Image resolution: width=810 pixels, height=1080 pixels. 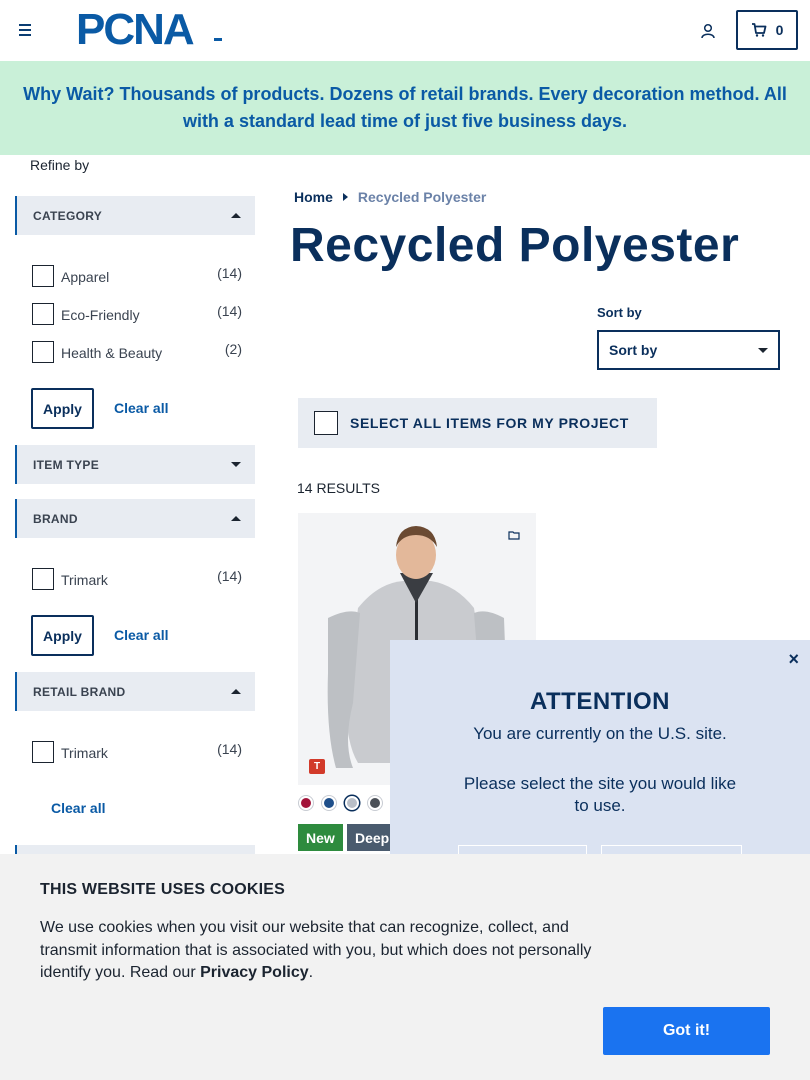 I want to click on facet-option-eco-friendly: Eco-Friendly (14), so click(x=137, y=312).